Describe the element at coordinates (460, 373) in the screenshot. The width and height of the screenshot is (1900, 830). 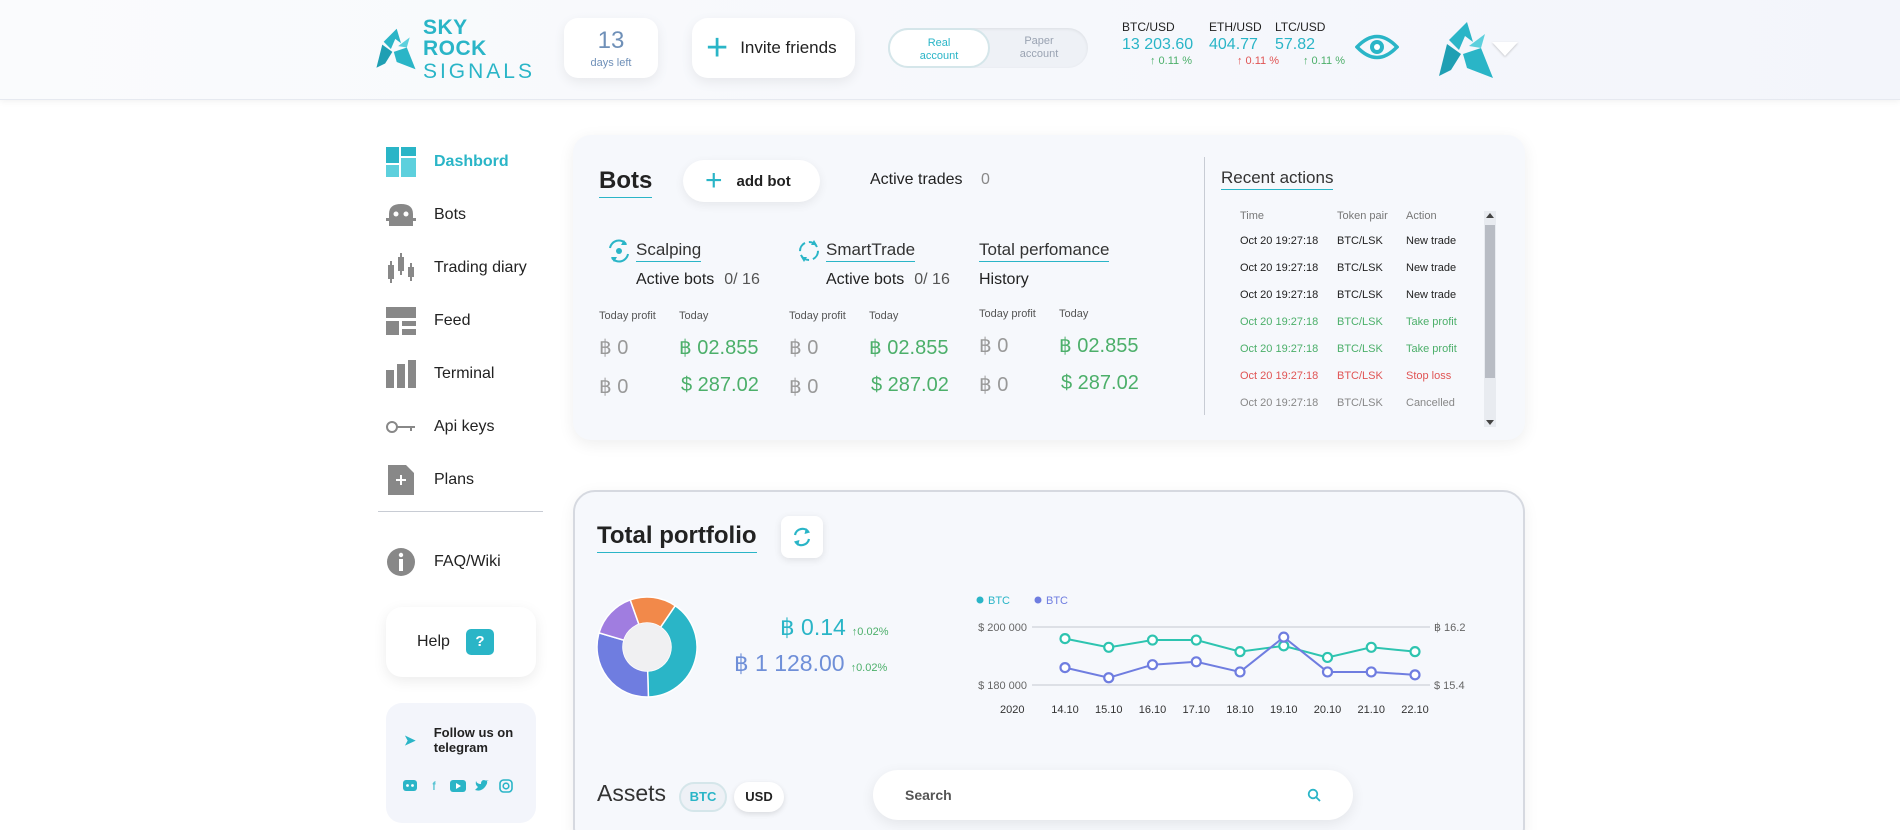
I see `sidebar-item-terminal: Terminal` at that location.